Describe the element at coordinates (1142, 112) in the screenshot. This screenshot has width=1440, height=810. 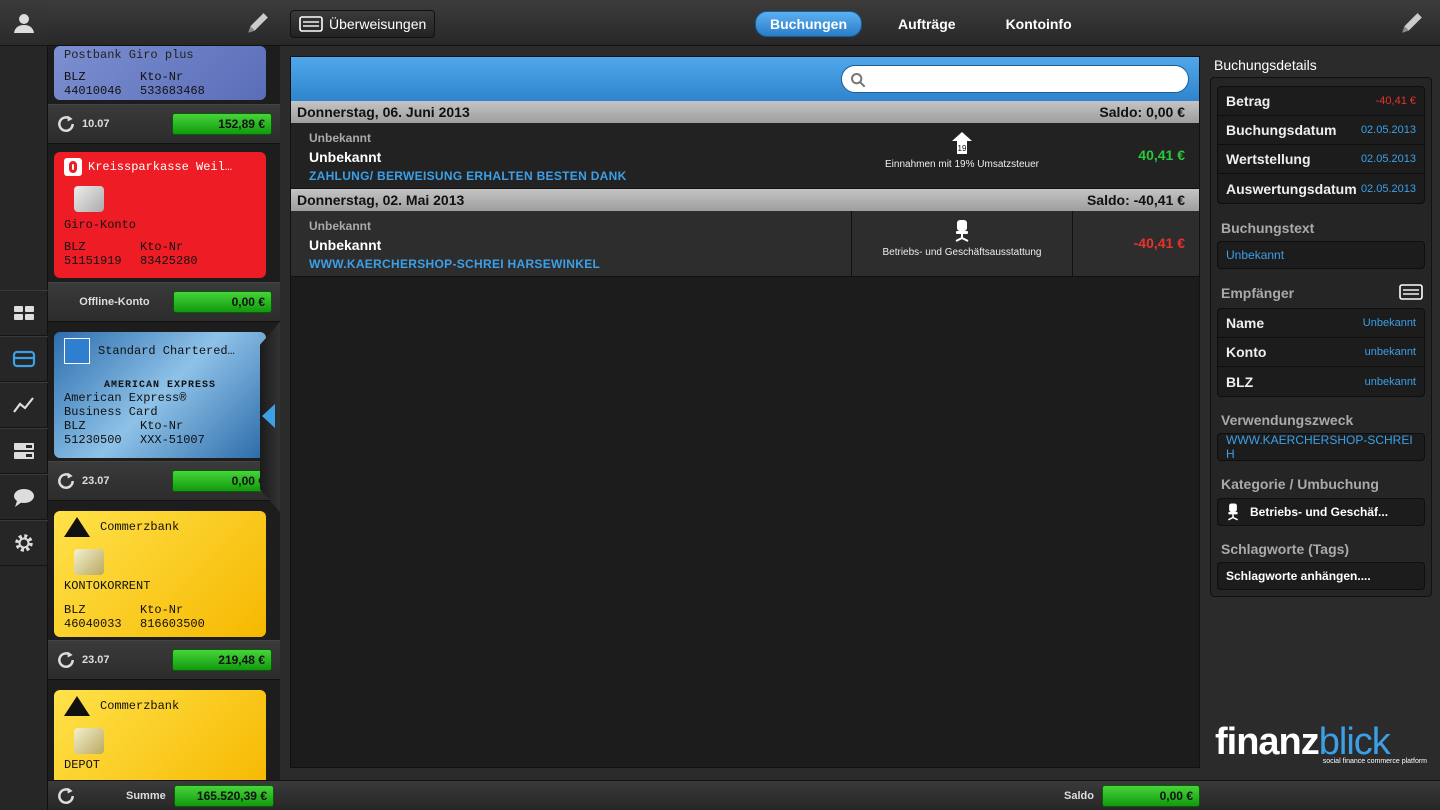
I see `day-saldo: Saldo: 0,00 €` at that location.